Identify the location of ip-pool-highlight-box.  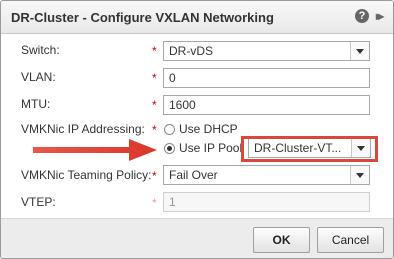
(309, 149).